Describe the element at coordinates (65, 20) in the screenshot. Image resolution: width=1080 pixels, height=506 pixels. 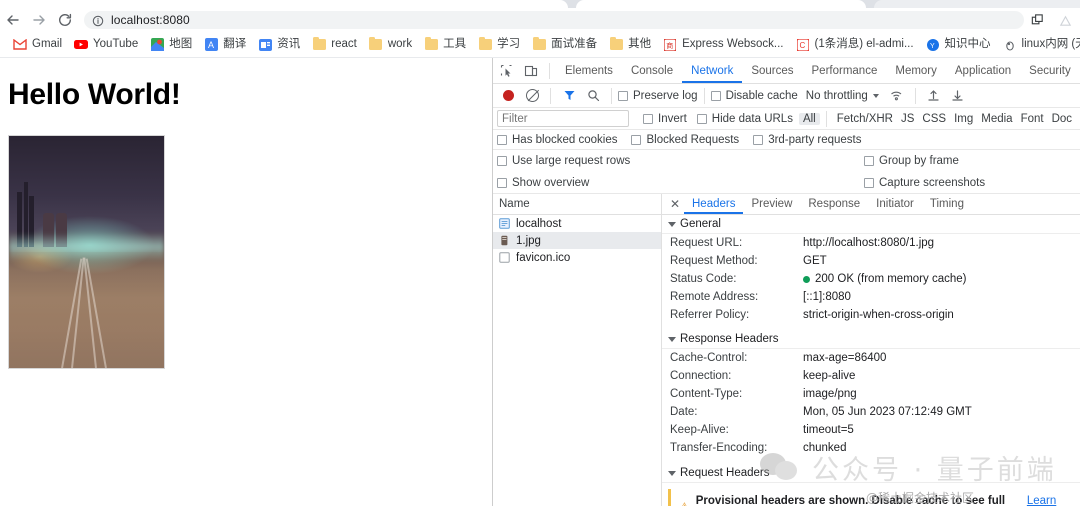
I see `reload-button` at that location.